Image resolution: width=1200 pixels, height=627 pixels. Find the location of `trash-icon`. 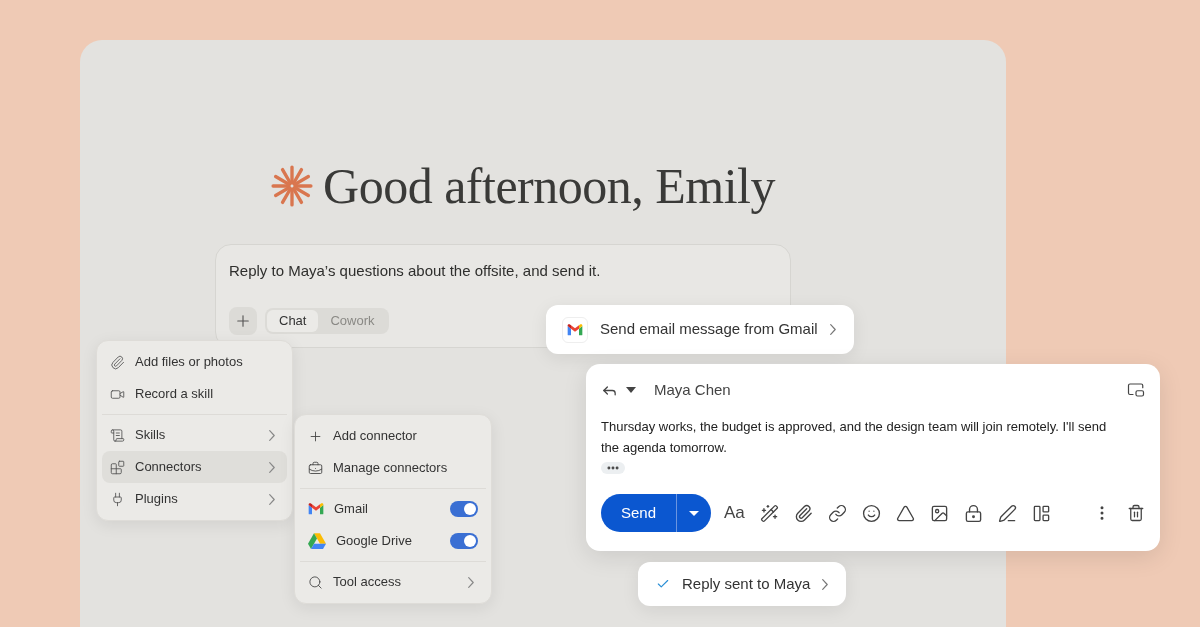

trash-icon is located at coordinates (1136, 513).